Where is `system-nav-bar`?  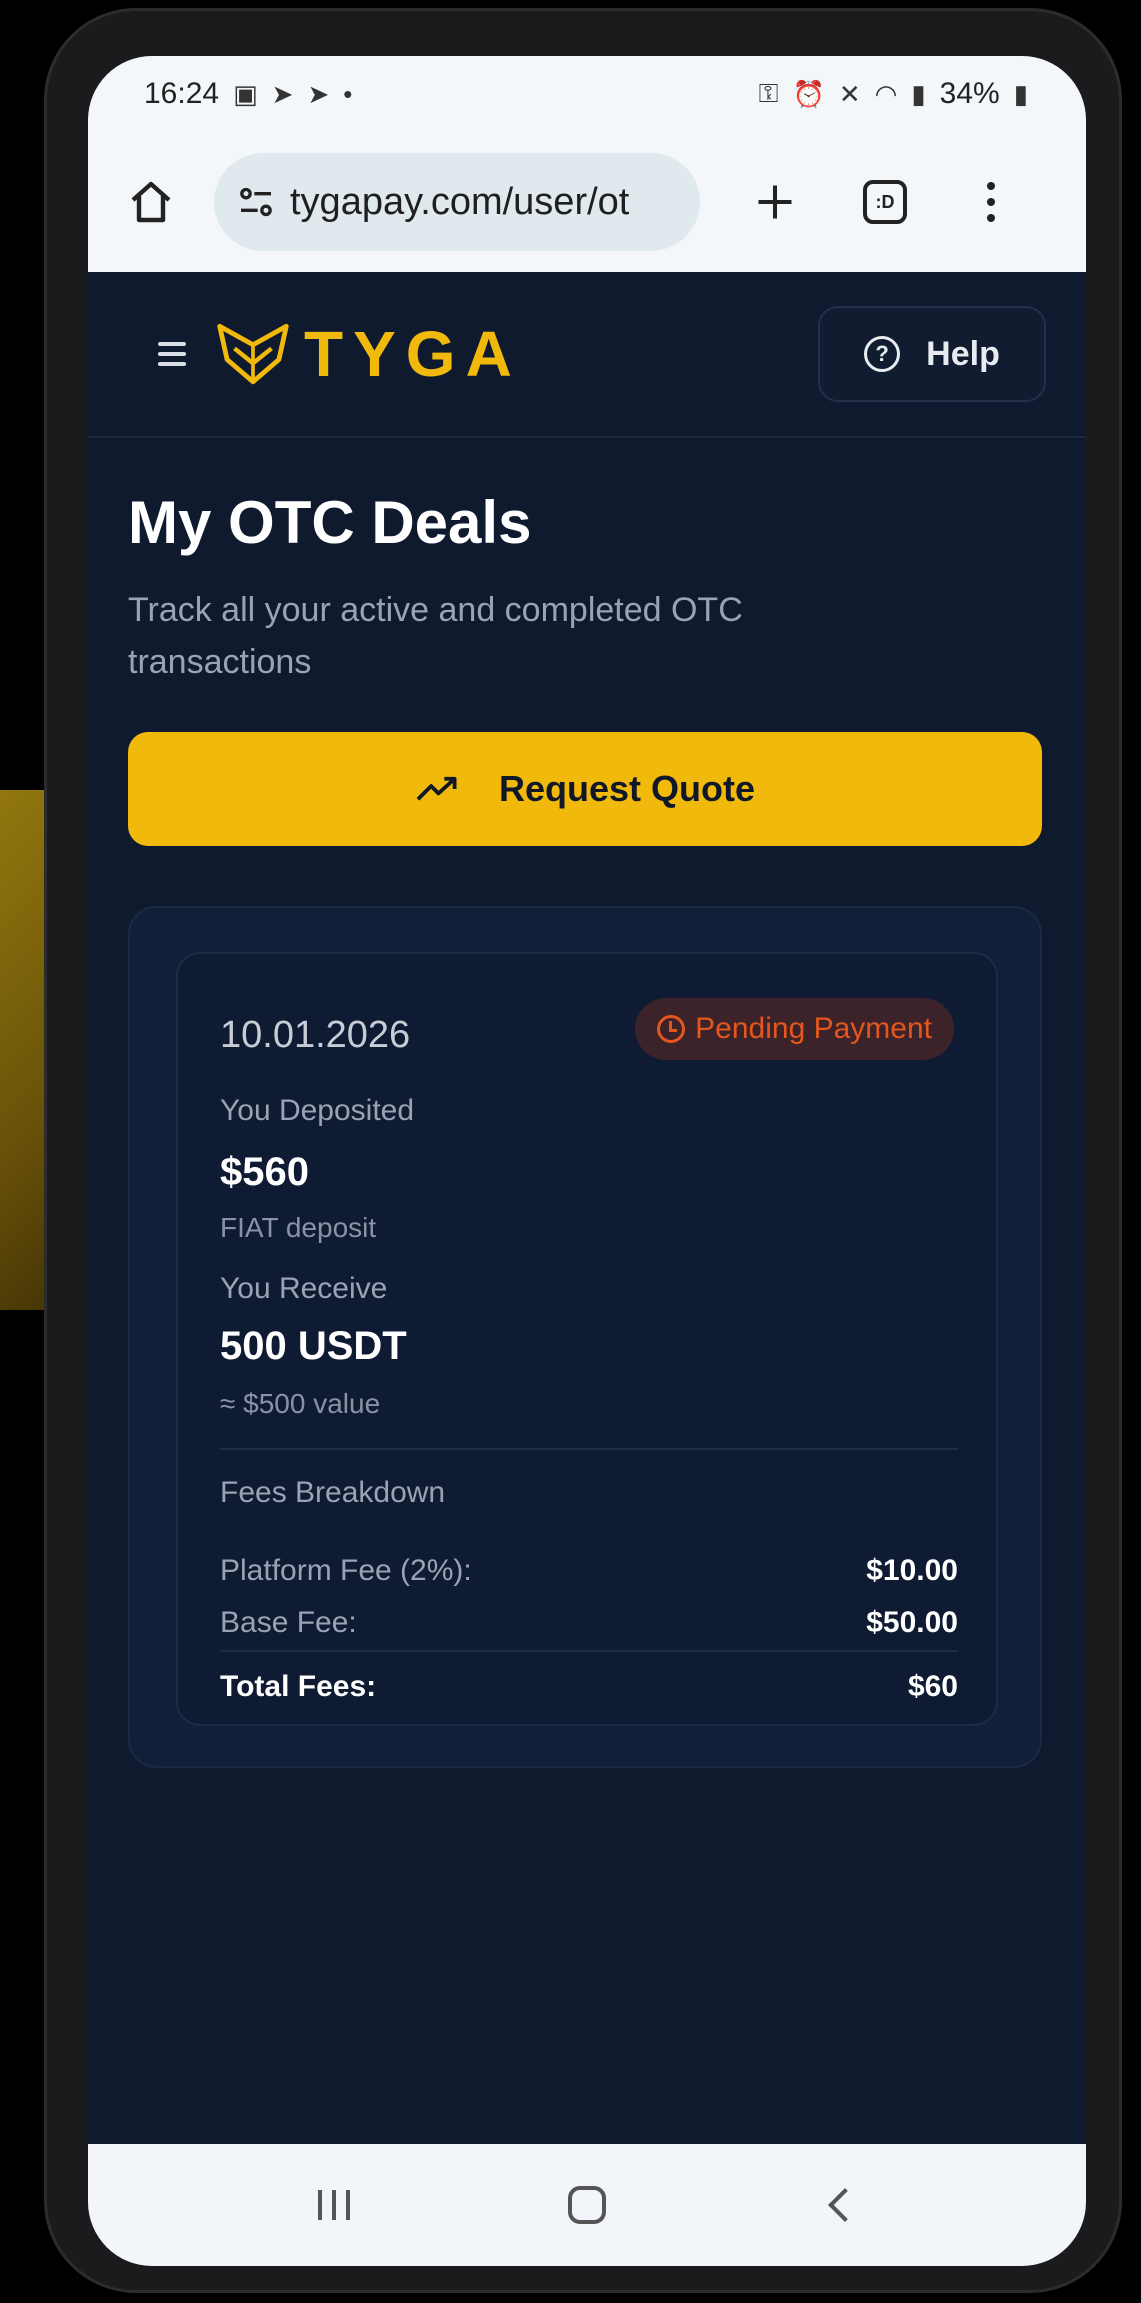 system-nav-bar is located at coordinates (587, 2205).